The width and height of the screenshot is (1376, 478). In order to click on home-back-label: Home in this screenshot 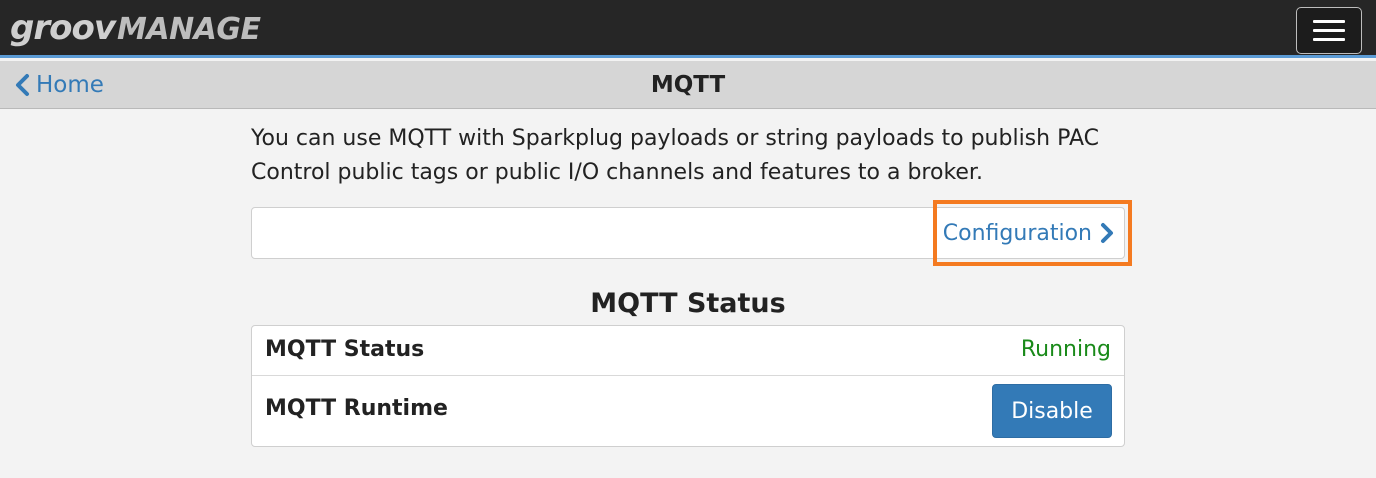, I will do `click(70, 85)`.